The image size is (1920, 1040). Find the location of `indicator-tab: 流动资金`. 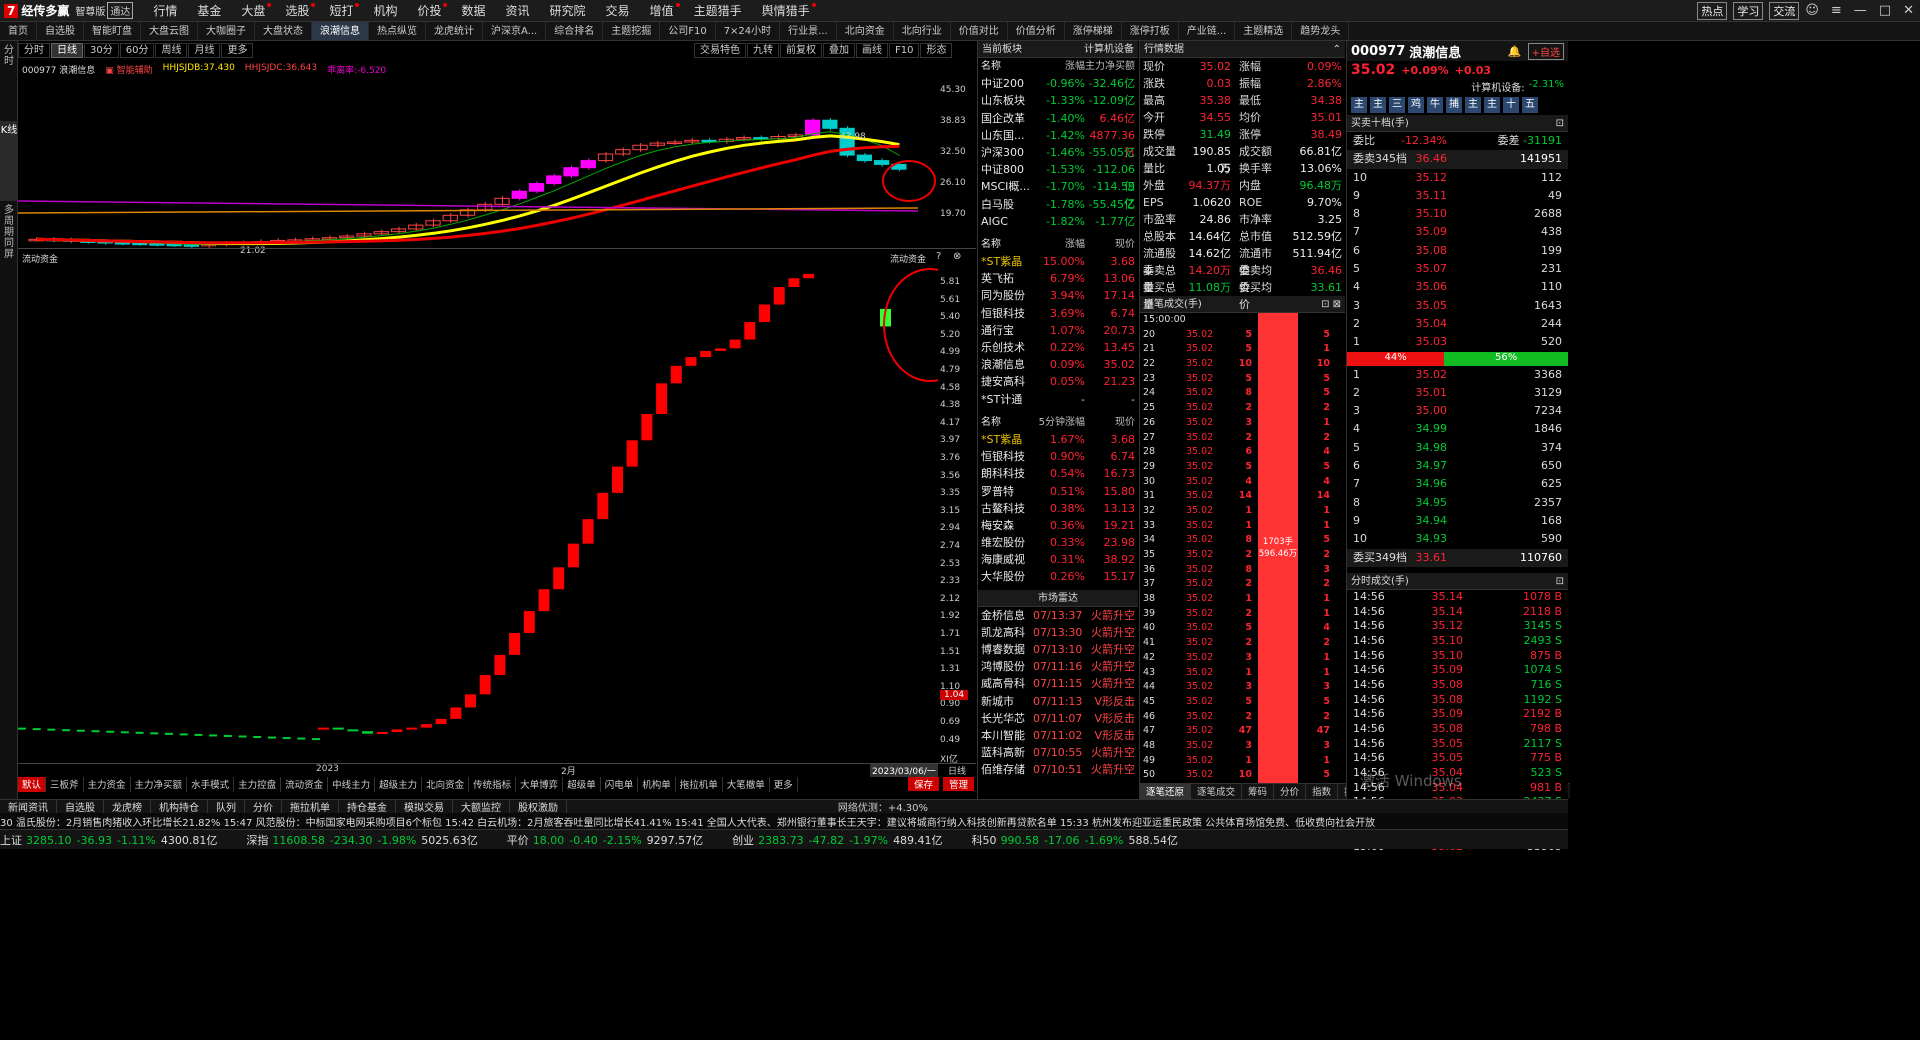

indicator-tab: 流动资金 is located at coordinates (305, 784).